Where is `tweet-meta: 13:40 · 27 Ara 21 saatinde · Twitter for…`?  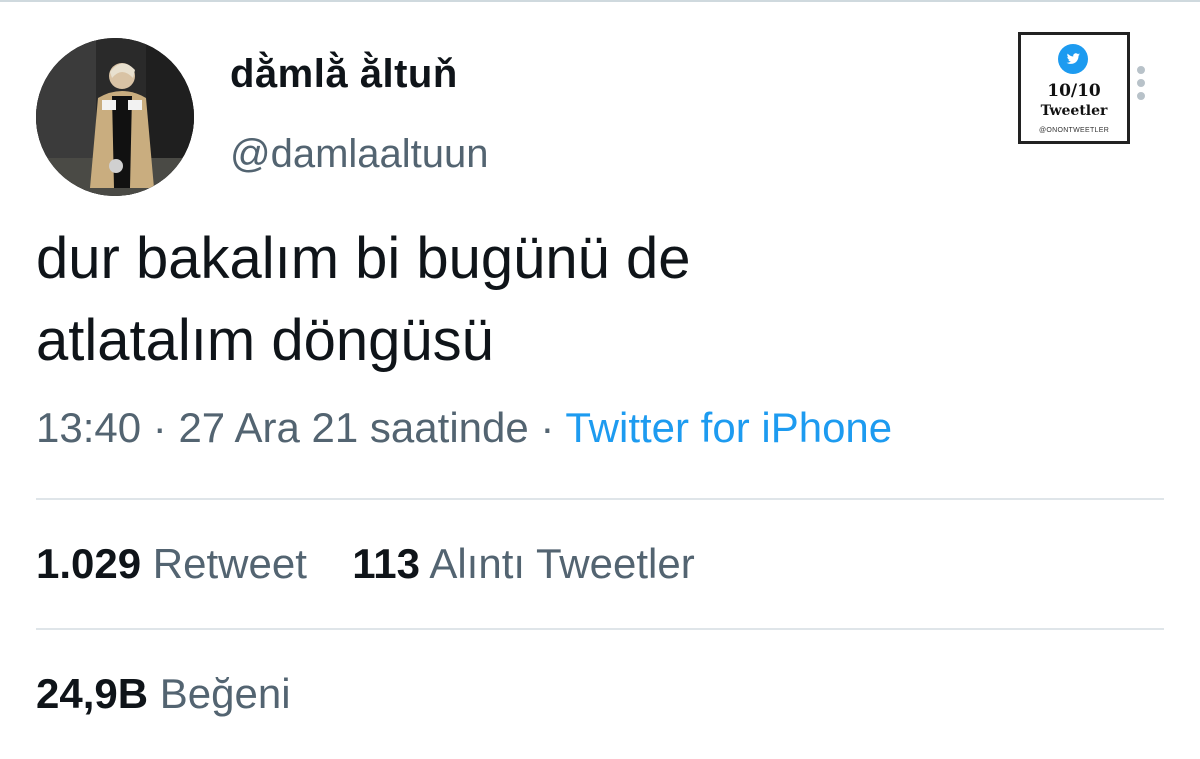 tweet-meta: 13:40 · 27 Ara 21 saatinde · Twitter for… is located at coordinates (464, 428).